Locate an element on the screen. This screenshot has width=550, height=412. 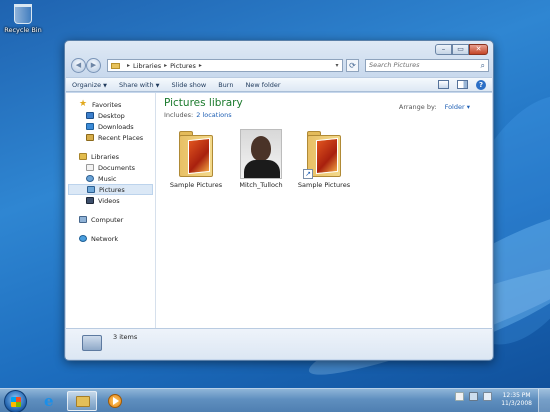
search-input: Search Pictures ⌕ is located at coordinates (427, 65).